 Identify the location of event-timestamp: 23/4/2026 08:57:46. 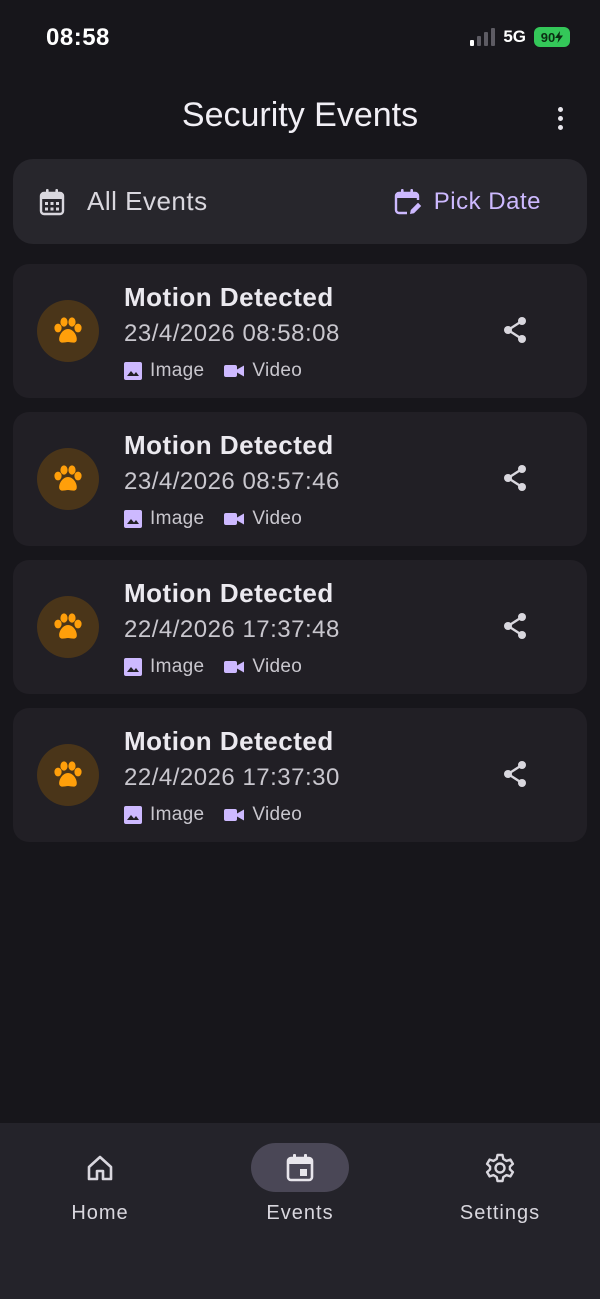
(232, 481).